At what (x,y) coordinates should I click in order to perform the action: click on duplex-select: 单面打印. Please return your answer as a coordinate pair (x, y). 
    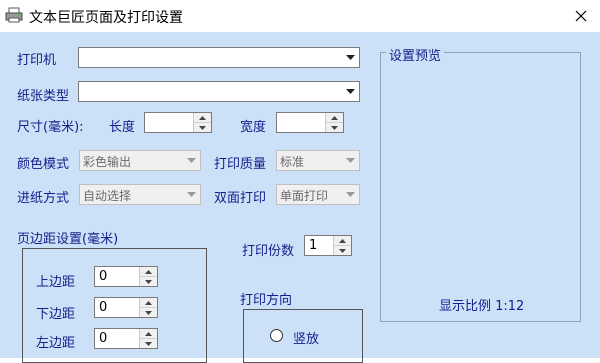
    Looking at the image, I should click on (318, 194).